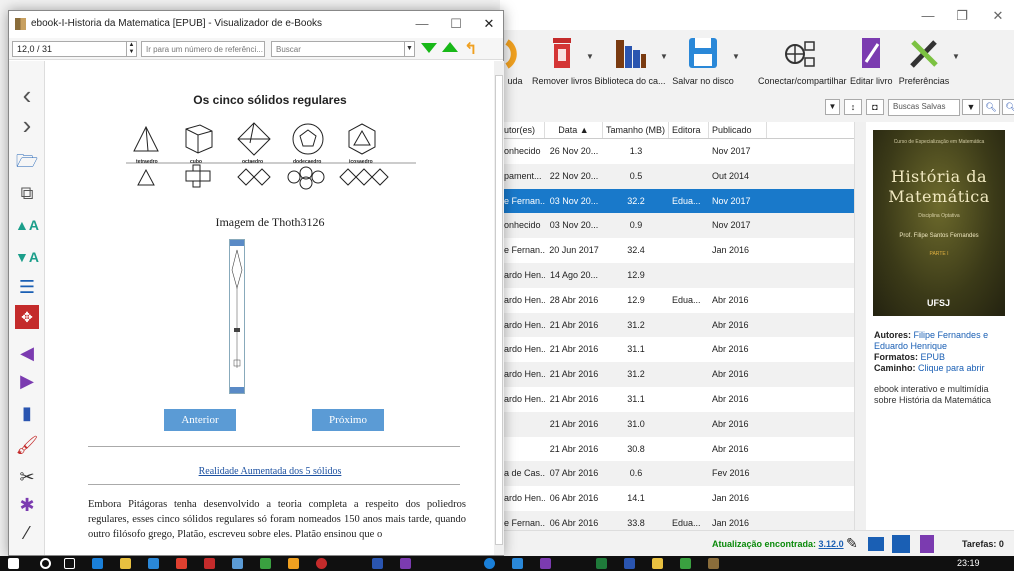  I want to click on preferences-icon: ✂, so click(27, 477).